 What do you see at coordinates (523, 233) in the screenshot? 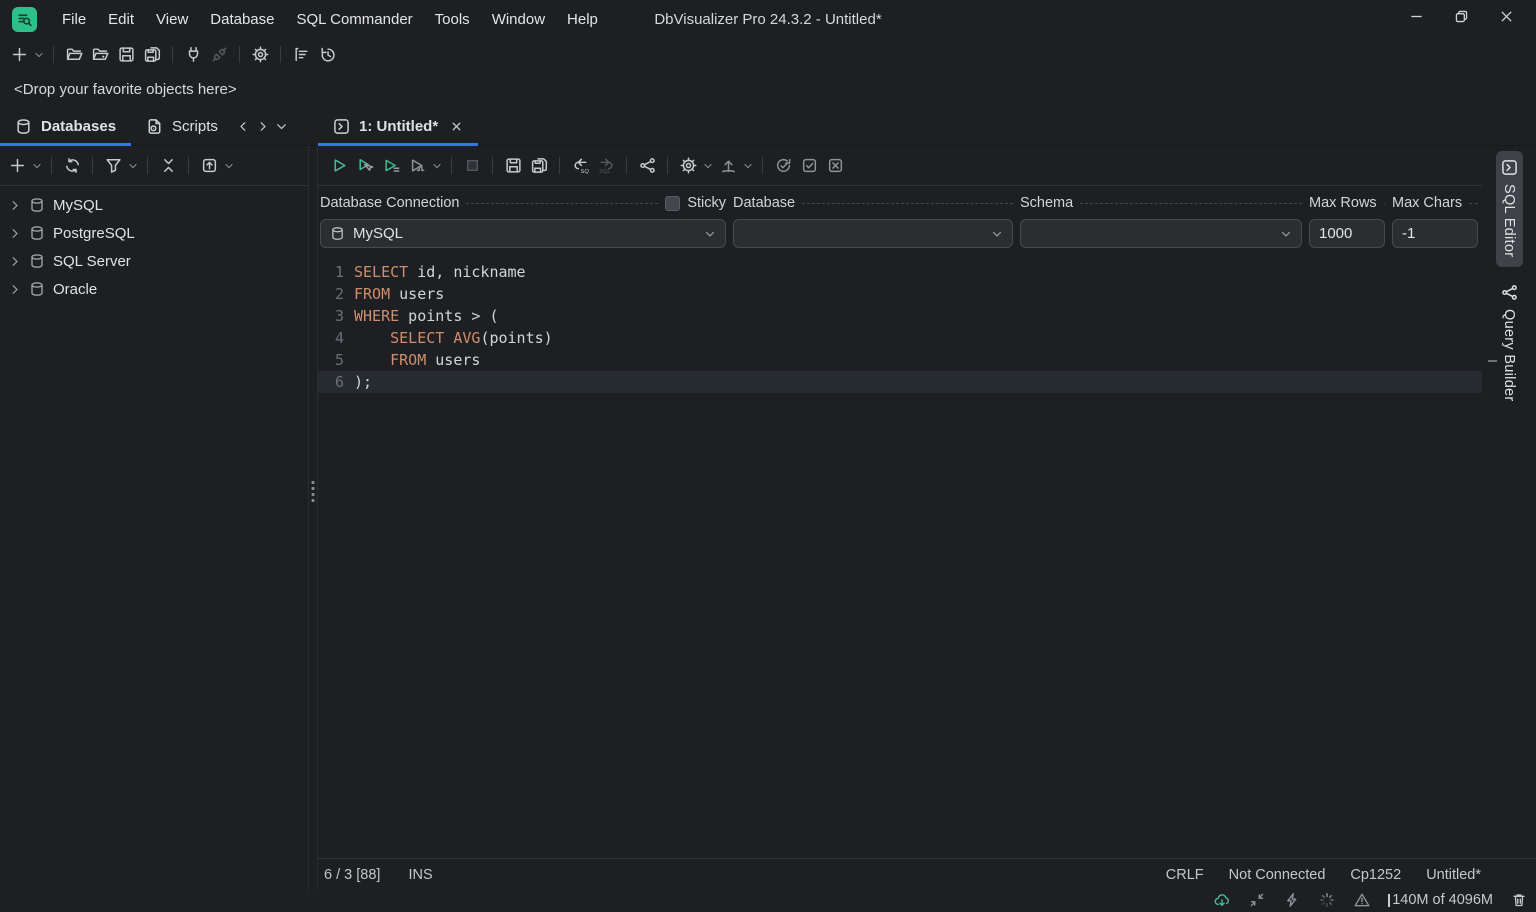
I see `connection-select: MySQL` at bounding box center [523, 233].